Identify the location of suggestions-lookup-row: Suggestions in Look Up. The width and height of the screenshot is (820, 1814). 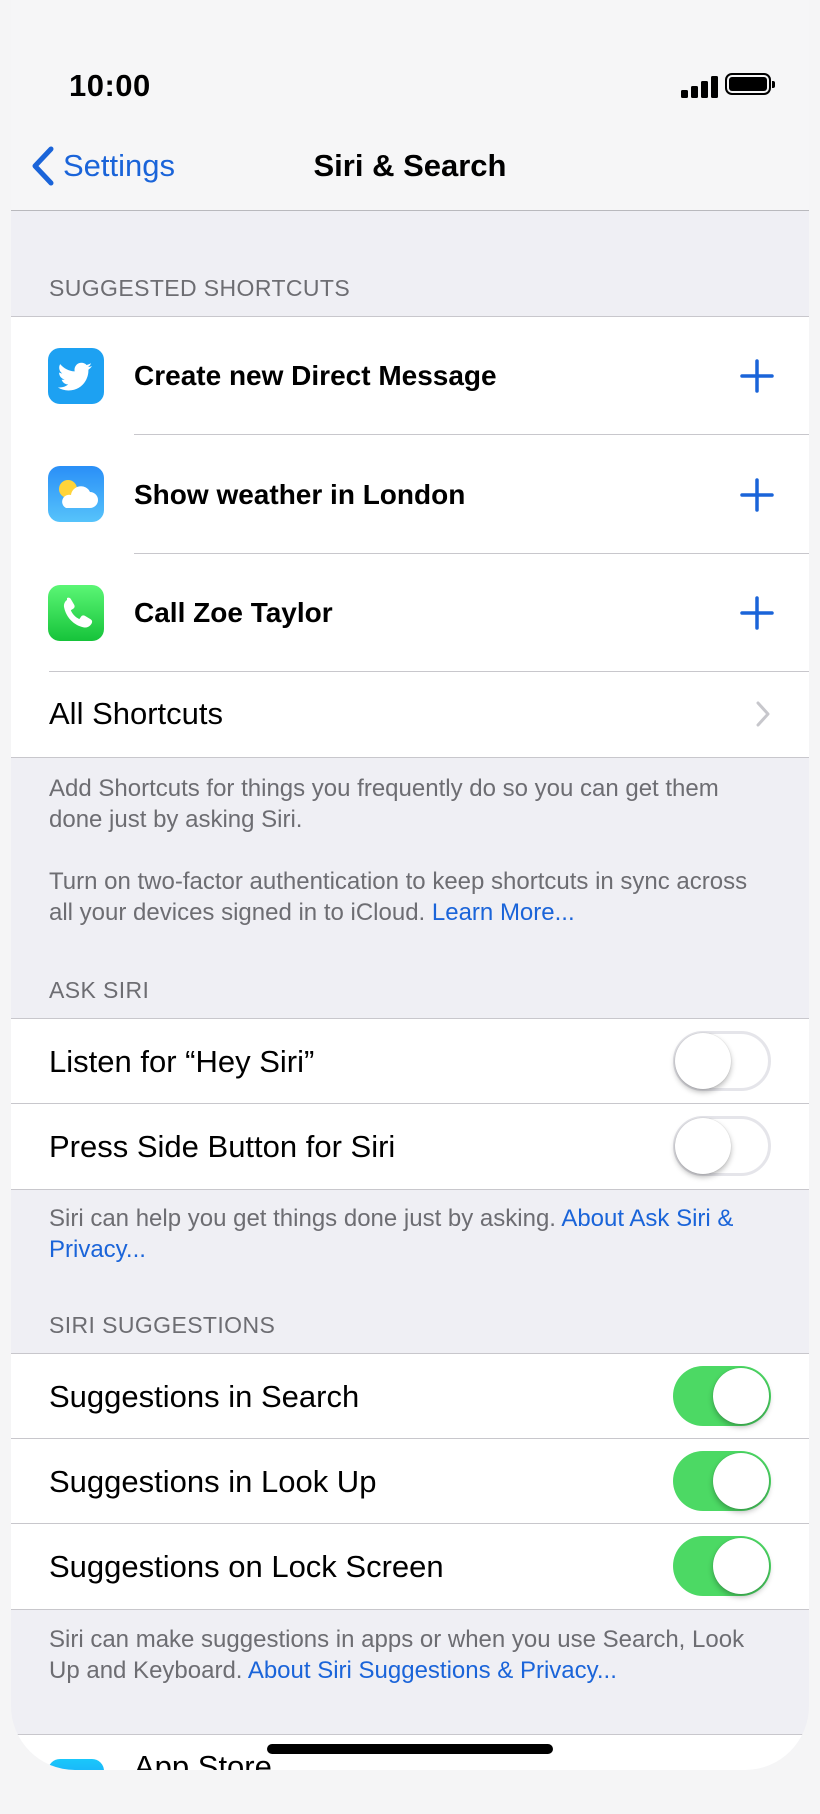
(410, 1481).